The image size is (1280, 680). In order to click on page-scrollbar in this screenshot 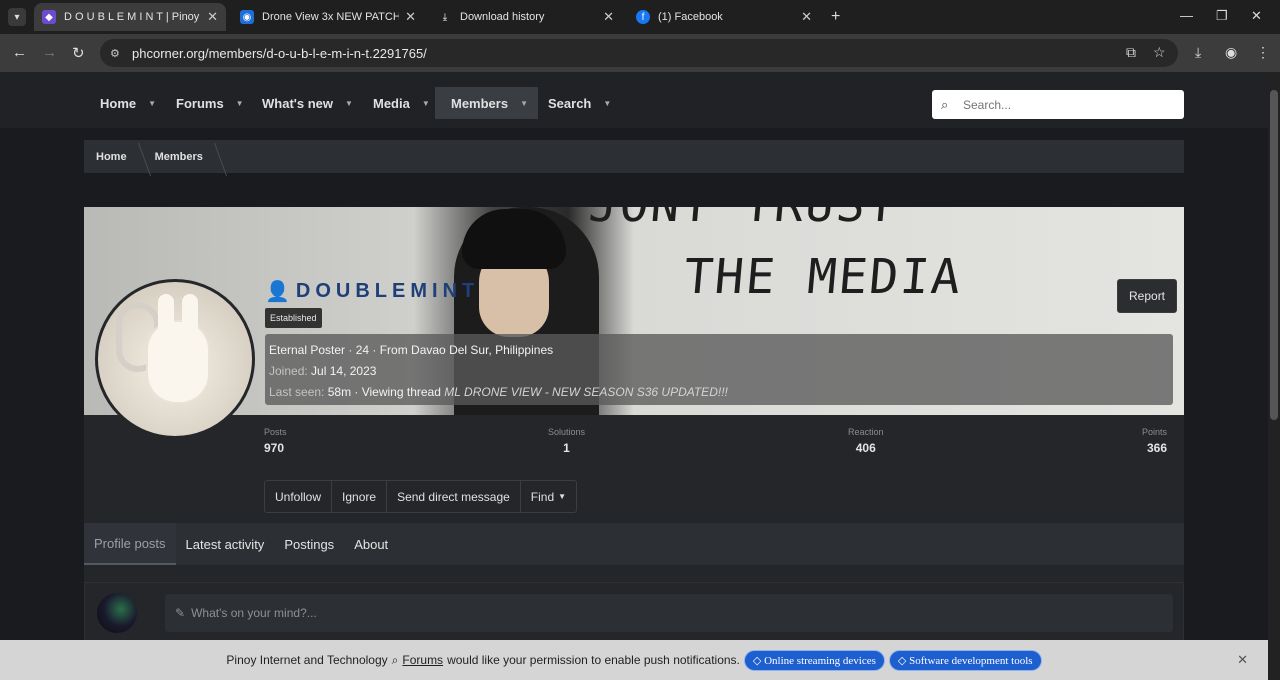, I will do `click(1274, 376)`.